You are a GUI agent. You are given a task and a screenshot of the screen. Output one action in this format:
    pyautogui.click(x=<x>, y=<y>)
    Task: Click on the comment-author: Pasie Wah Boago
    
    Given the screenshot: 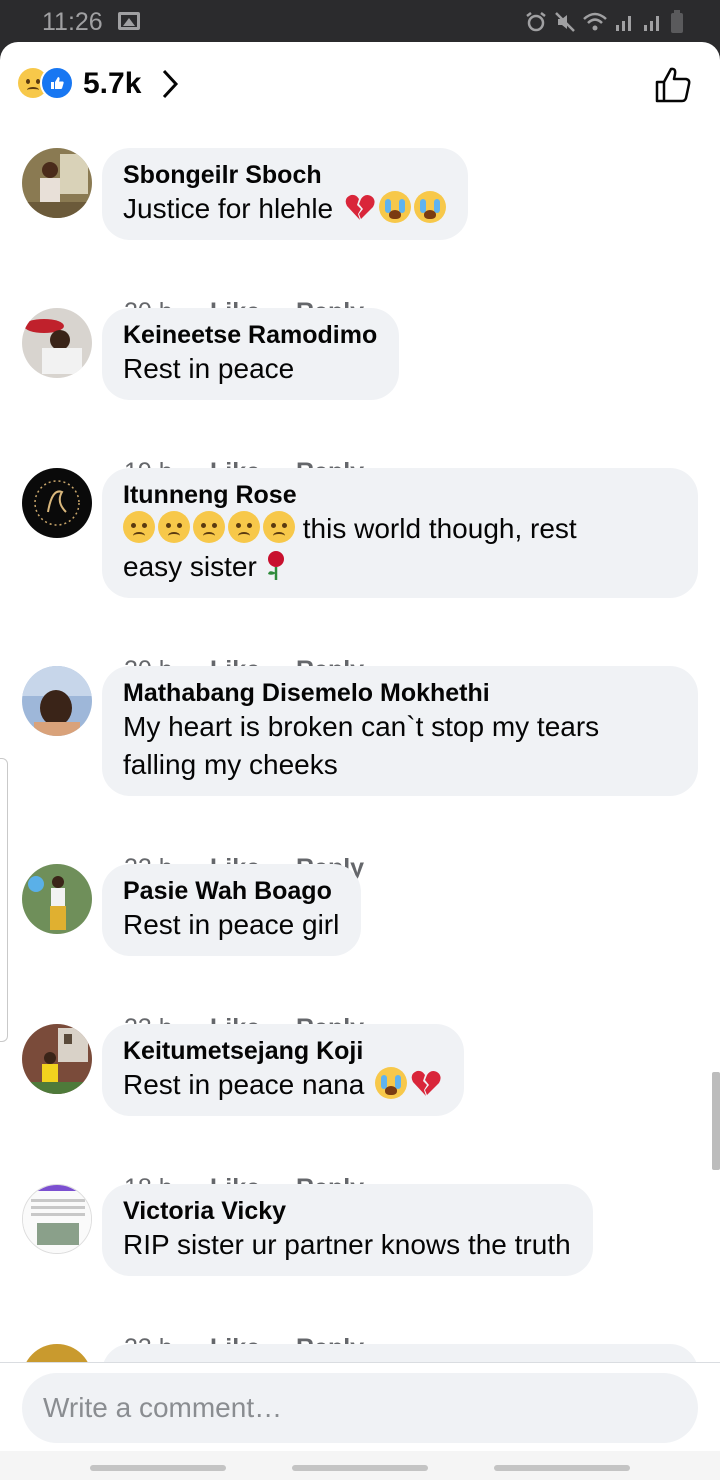 What is the action you would take?
    pyautogui.click(x=231, y=891)
    